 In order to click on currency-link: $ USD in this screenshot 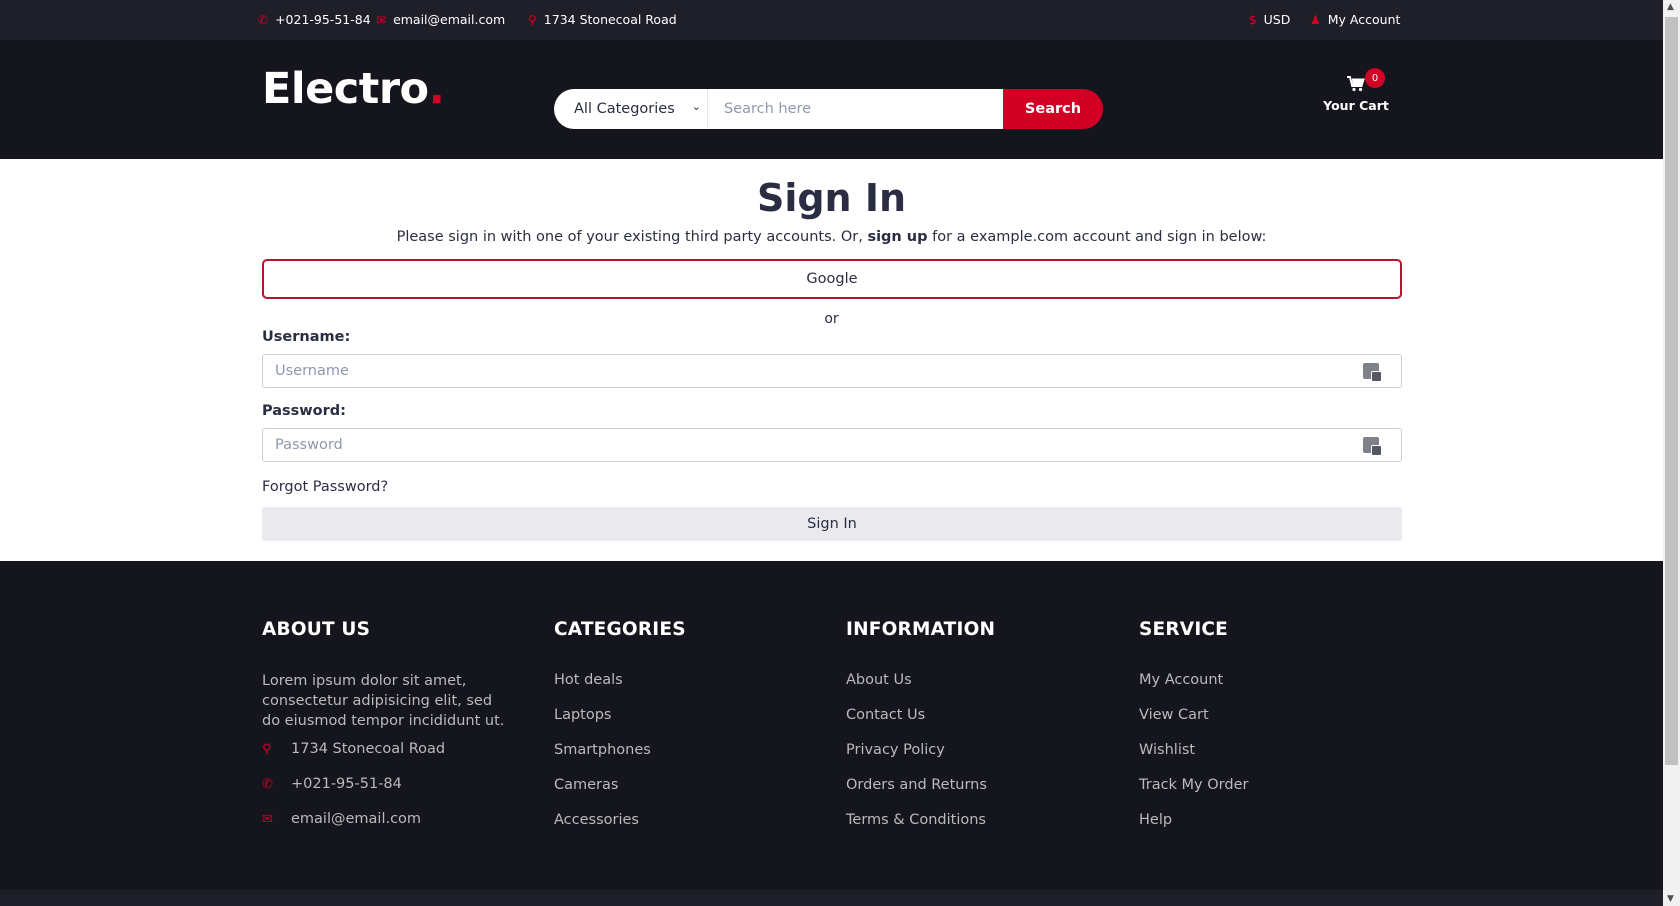, I will do `click(1269, 19)`.